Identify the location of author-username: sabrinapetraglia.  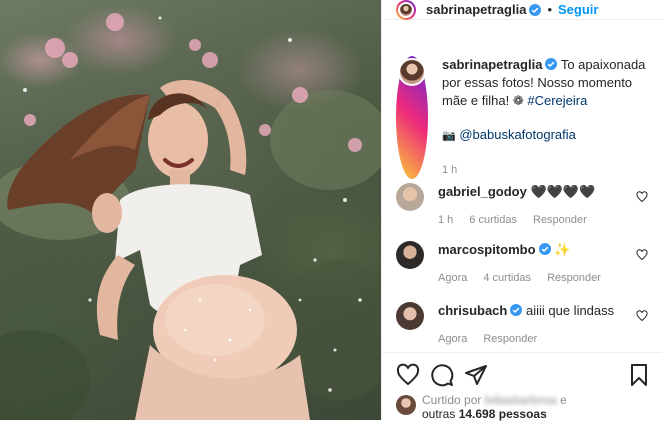
(476, 9).